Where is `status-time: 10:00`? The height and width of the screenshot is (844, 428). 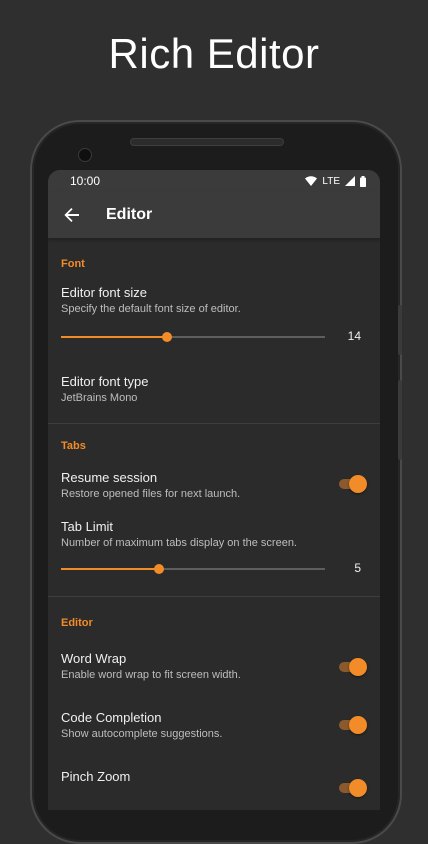
status-time: 10:00 is located at coordinates (85, 181).